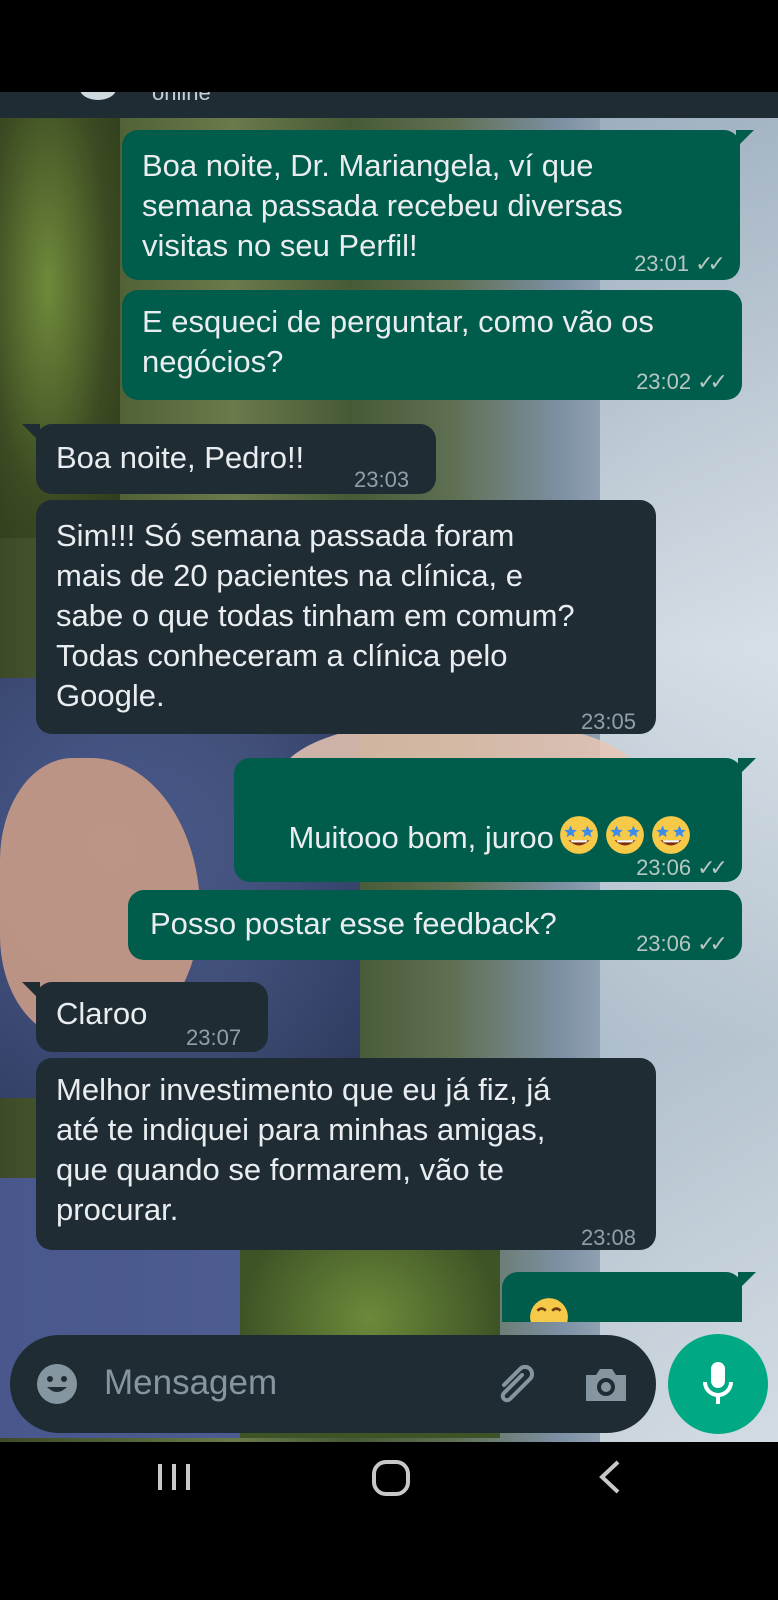  I want to click on home-icon, so click(391, 1477).